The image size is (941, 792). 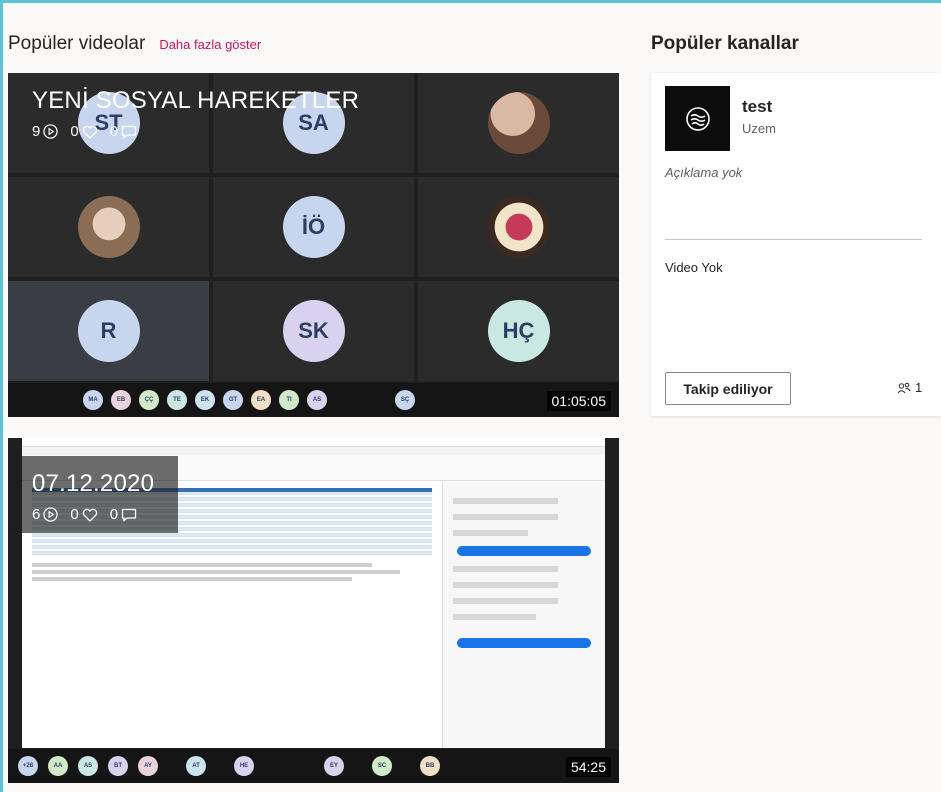 I want to click on video-duration: 01:05:05, so click(x=578, y=401).